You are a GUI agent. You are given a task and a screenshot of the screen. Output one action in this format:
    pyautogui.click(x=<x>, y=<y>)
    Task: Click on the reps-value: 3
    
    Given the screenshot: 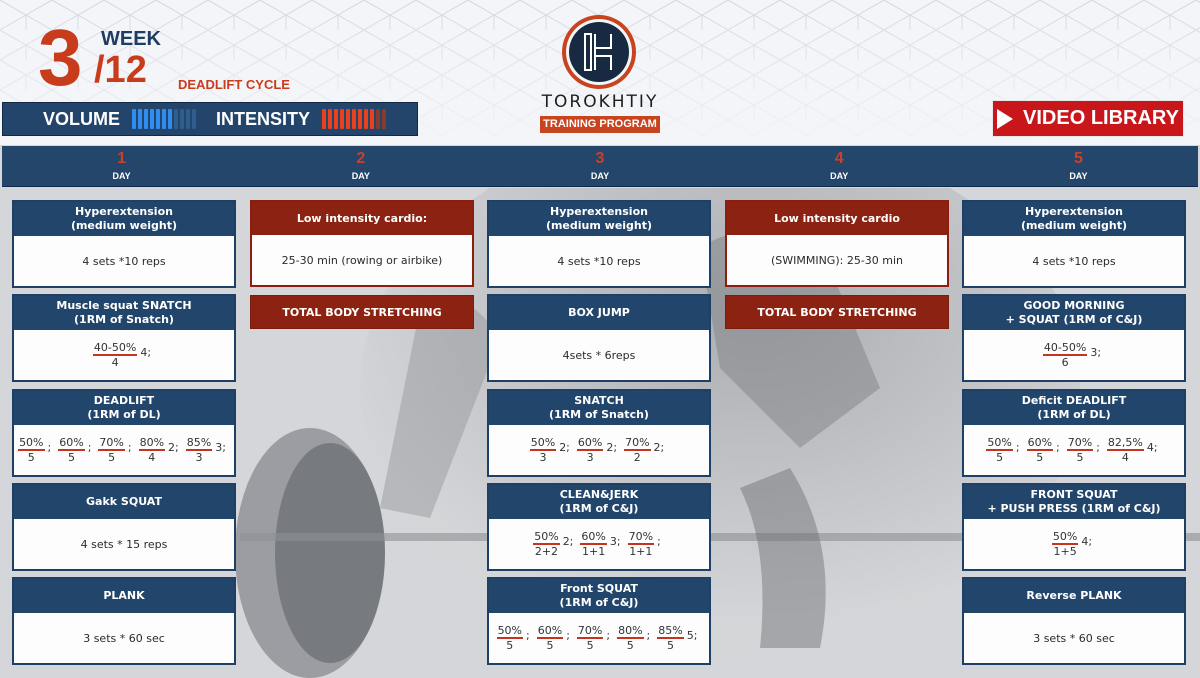 What is the action you would take?
    pyautogui.click(x=199, y=457)
    